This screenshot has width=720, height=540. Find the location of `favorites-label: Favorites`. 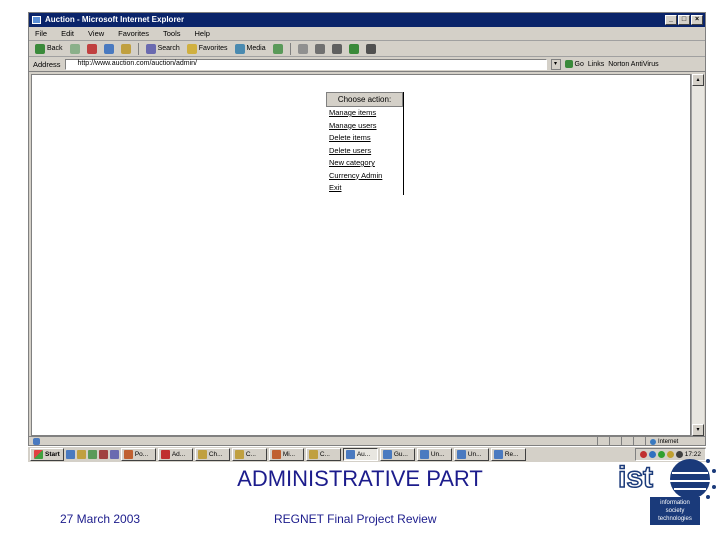

favorites-label: Favorites is located at coordinates (213, 48).